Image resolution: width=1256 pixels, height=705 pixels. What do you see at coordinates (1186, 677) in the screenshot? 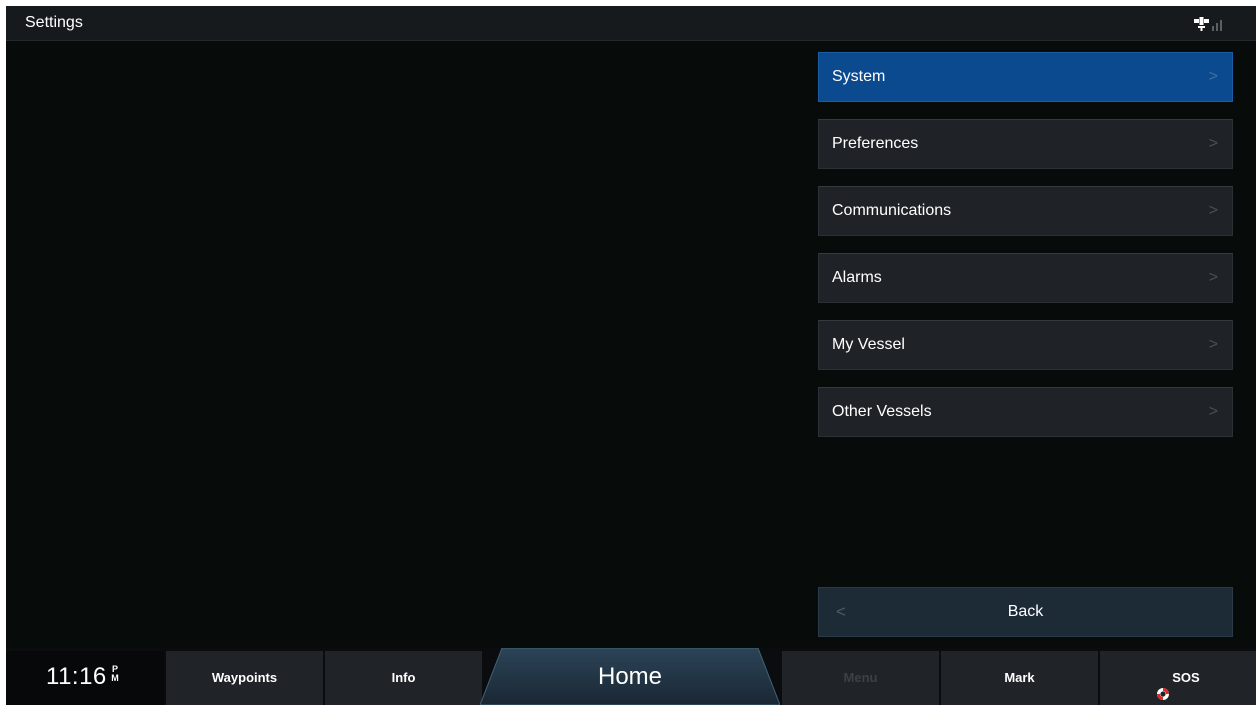
I see `sos-label: SOS` at bounding box center [1186, 677].